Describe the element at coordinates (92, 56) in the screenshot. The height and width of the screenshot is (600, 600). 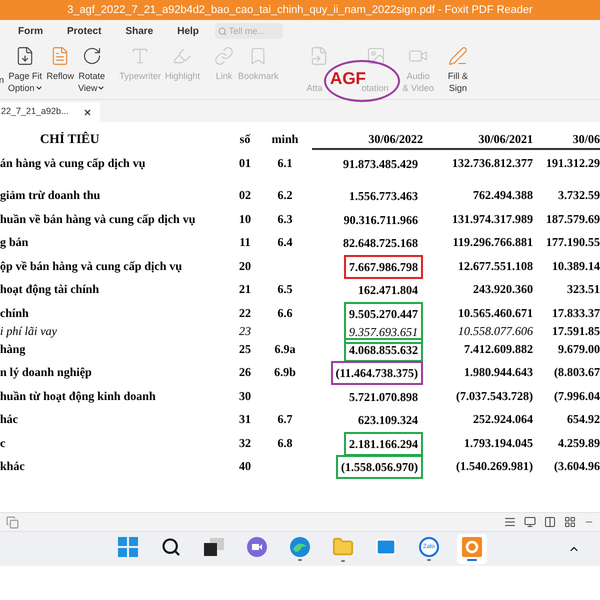
I see `rotate-icon` at that location.